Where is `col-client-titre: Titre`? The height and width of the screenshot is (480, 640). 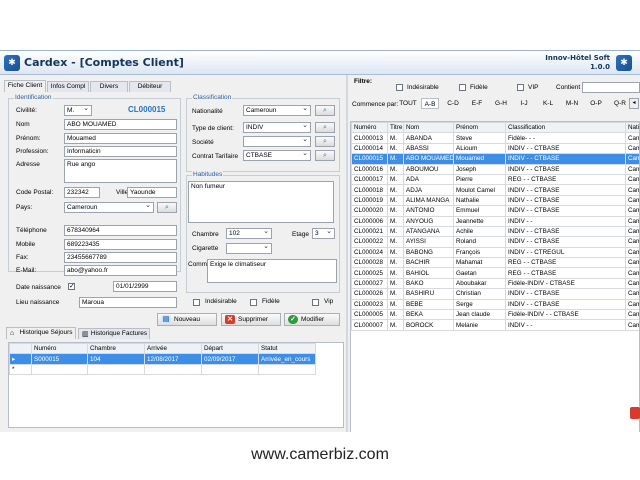 col-client-titre: Titre is located at coordinates (395, 128).